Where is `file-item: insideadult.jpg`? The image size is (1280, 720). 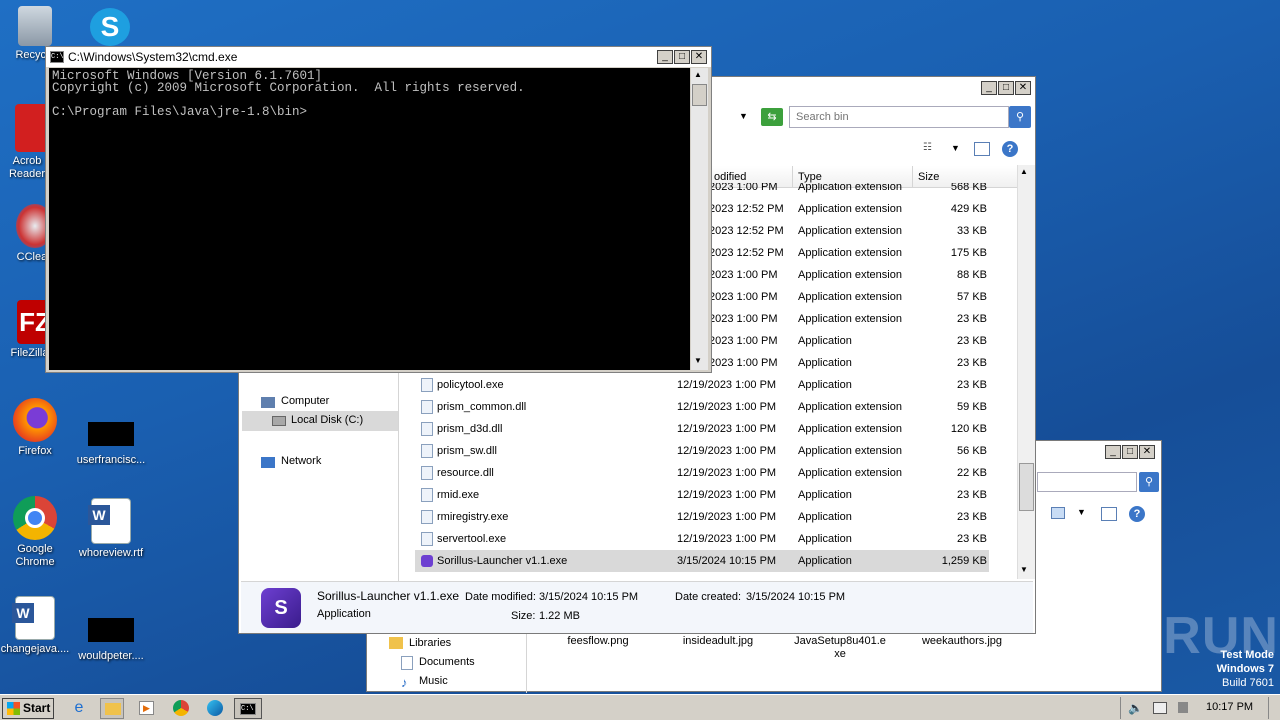
file-item: insideadult.jpg is located at coordinates (718, 641).